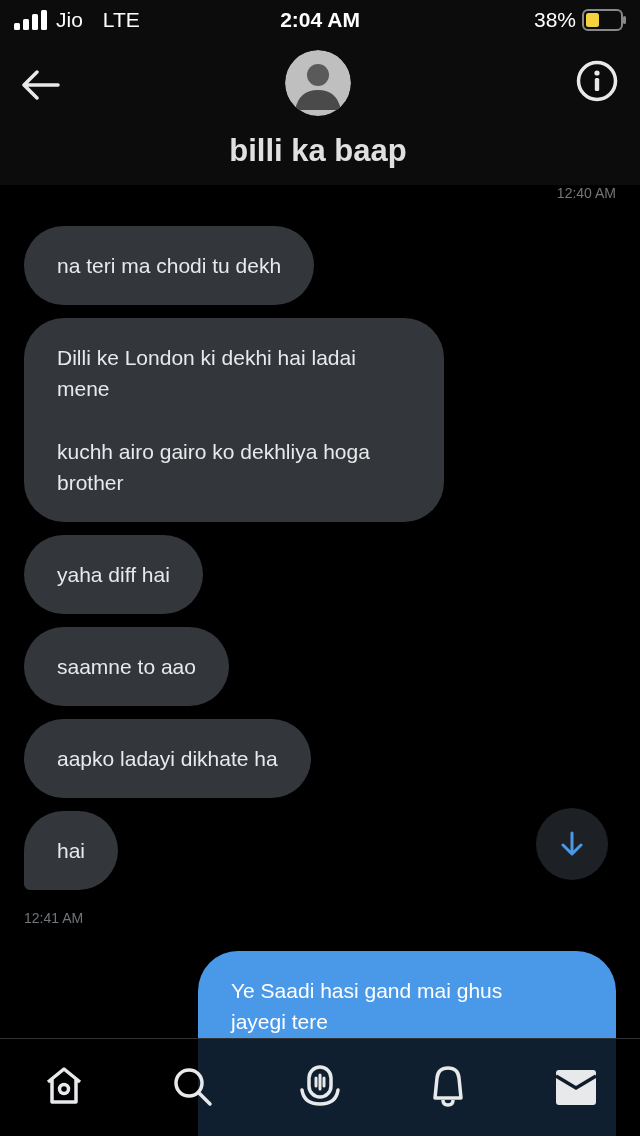 This screenshot has width=640, height=1136. I want to click on battery-icon, so click(604, 20).